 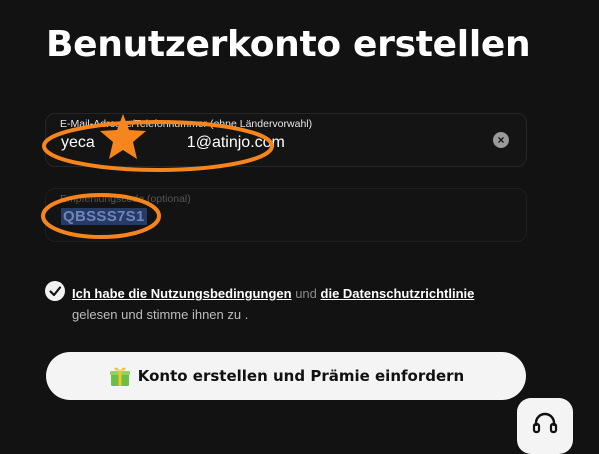 I want to click on headset-icon, so click(x=545, y=423).